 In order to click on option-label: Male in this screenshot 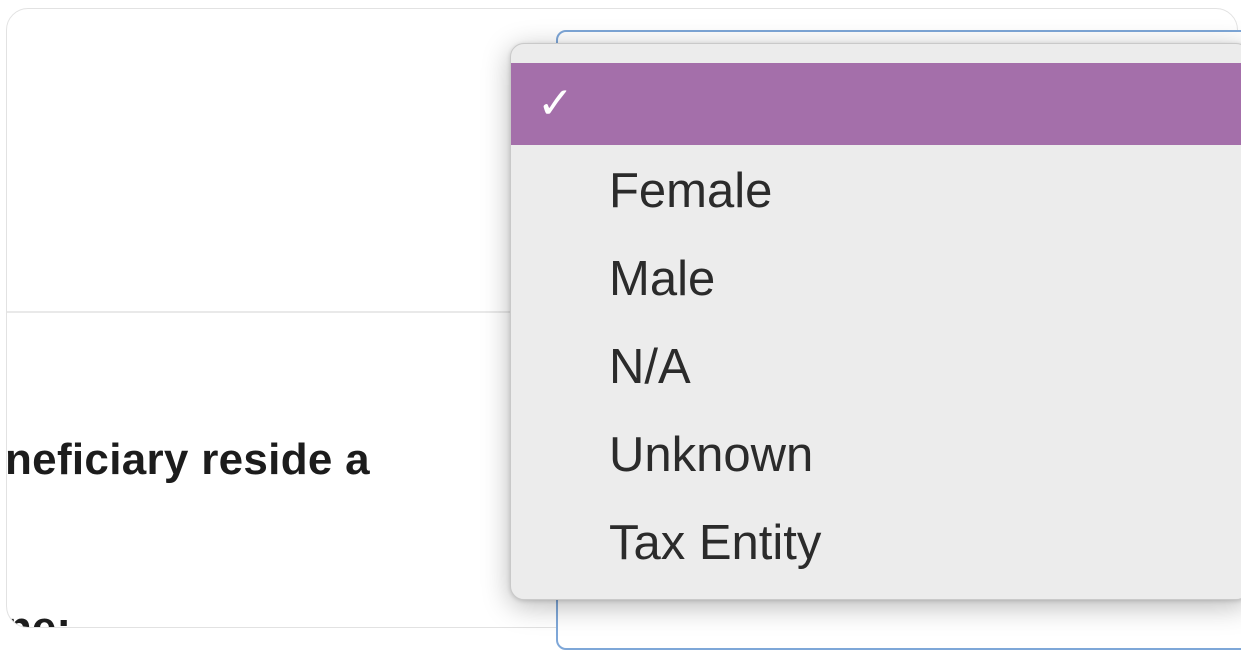, I will do `click(662, 279)`.